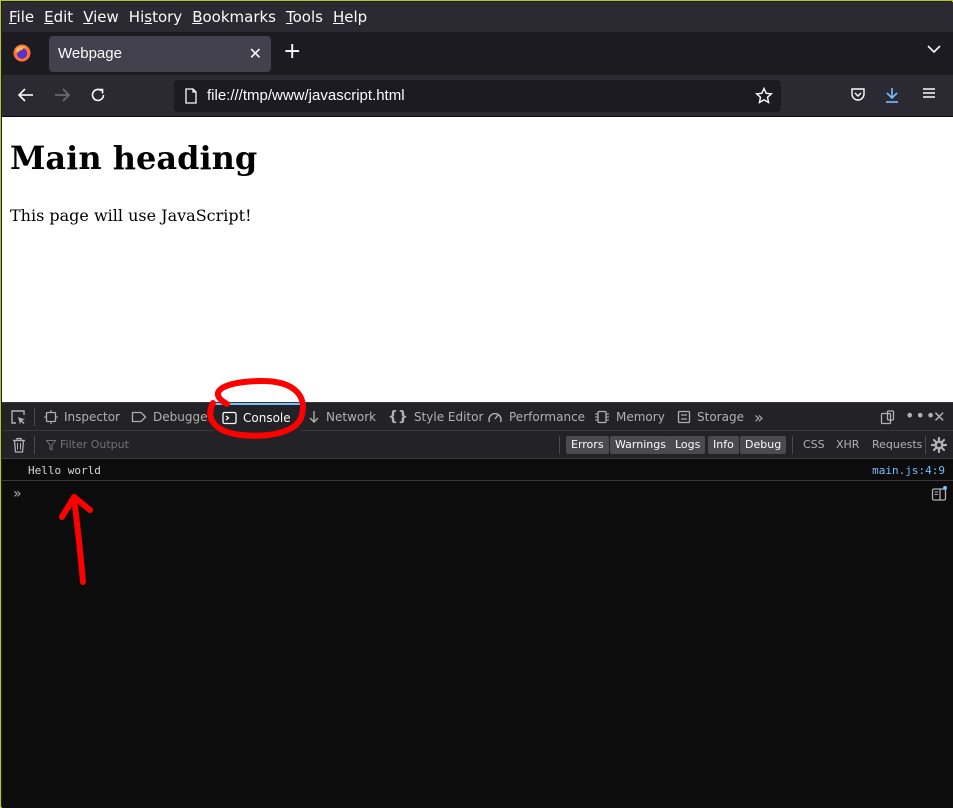 This screenshot has width=953, height=808. I want to click on tab-close-icon: ✕, so click(255, 53).